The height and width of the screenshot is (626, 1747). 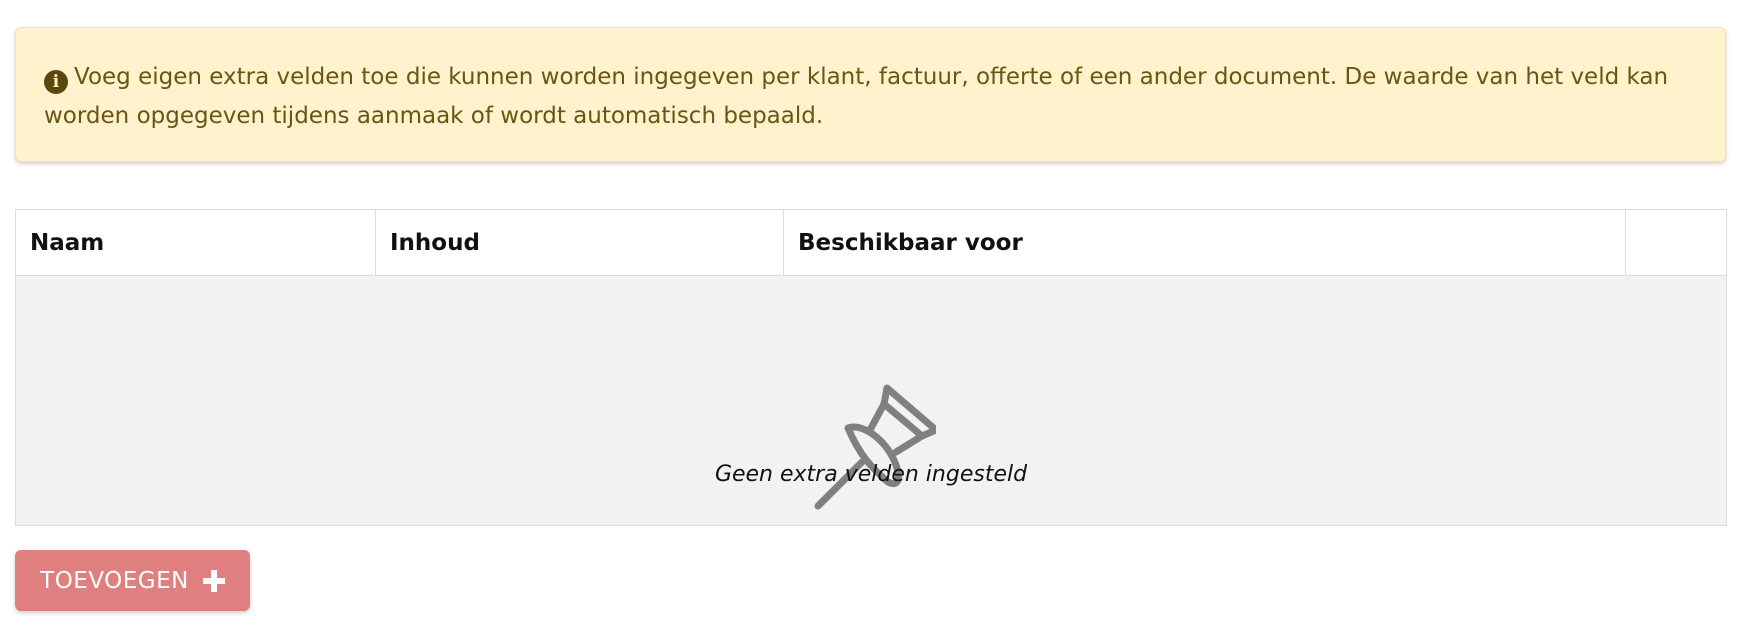 I want to click on column-header-inhoud: Inhoud, so click(x=579, y=242).